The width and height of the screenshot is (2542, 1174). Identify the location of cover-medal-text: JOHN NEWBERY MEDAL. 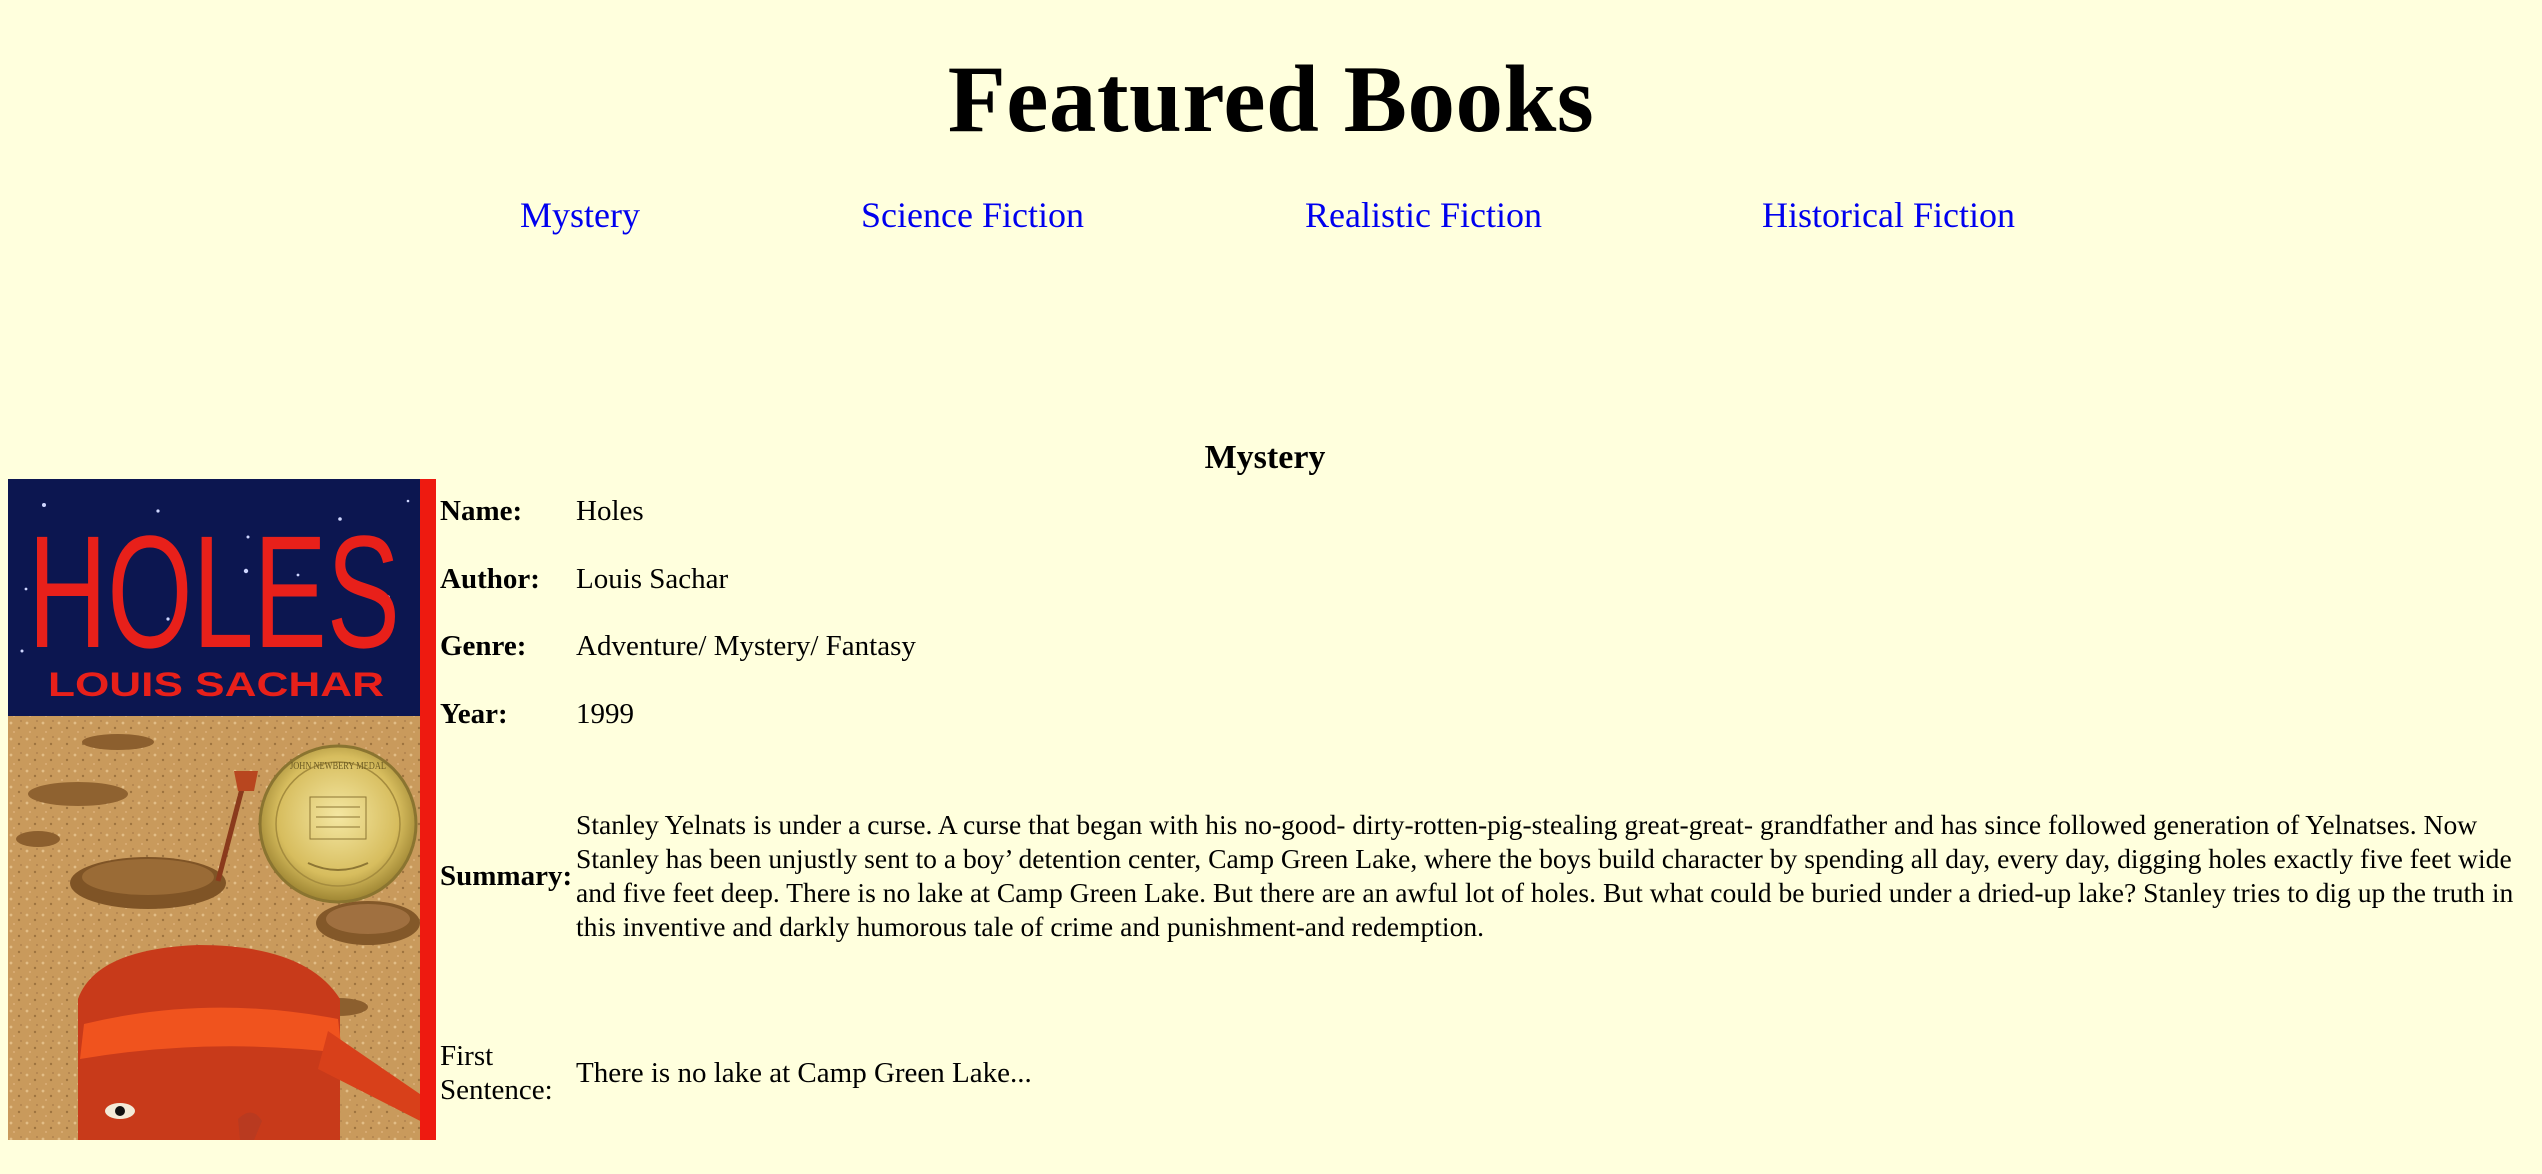
(338, 766).